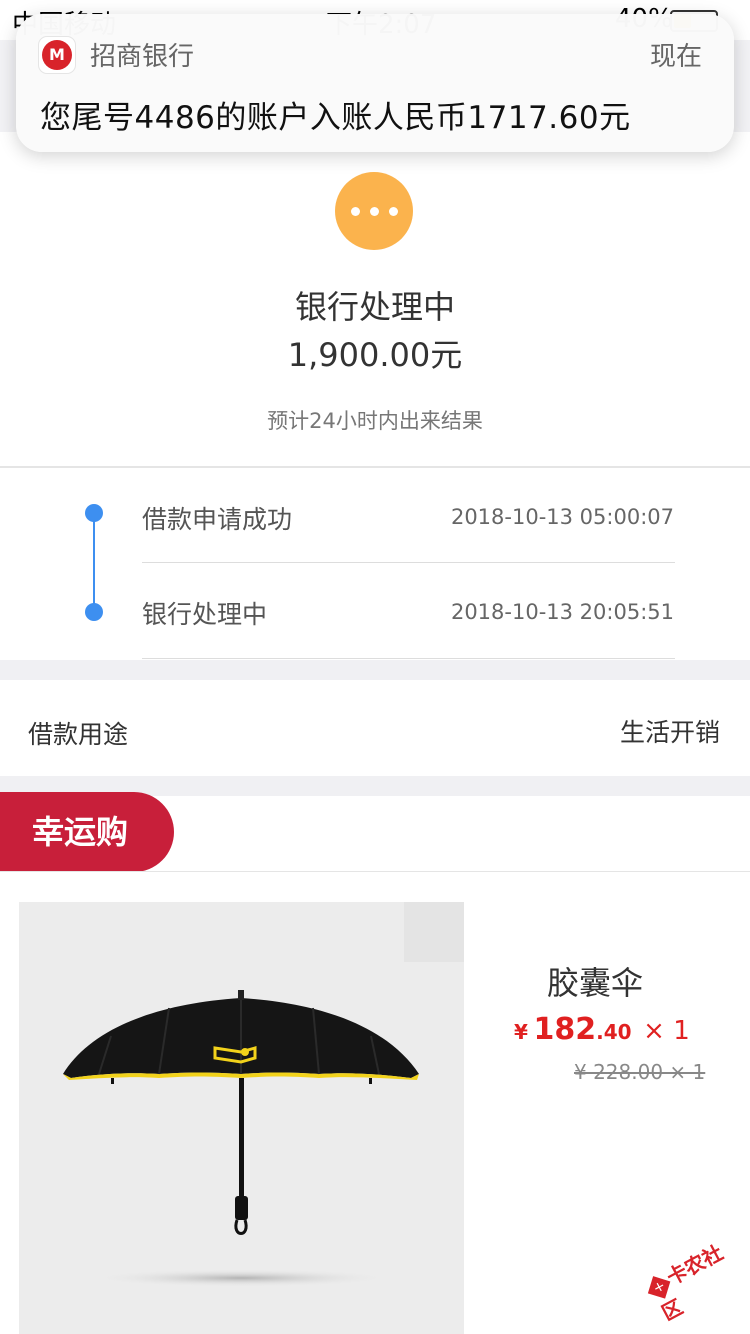  What do you see at coordinates (375, 421) in the screenshot?
I see `eta-text: 预计24小时内出来结果` at bounding box center [375, 421].